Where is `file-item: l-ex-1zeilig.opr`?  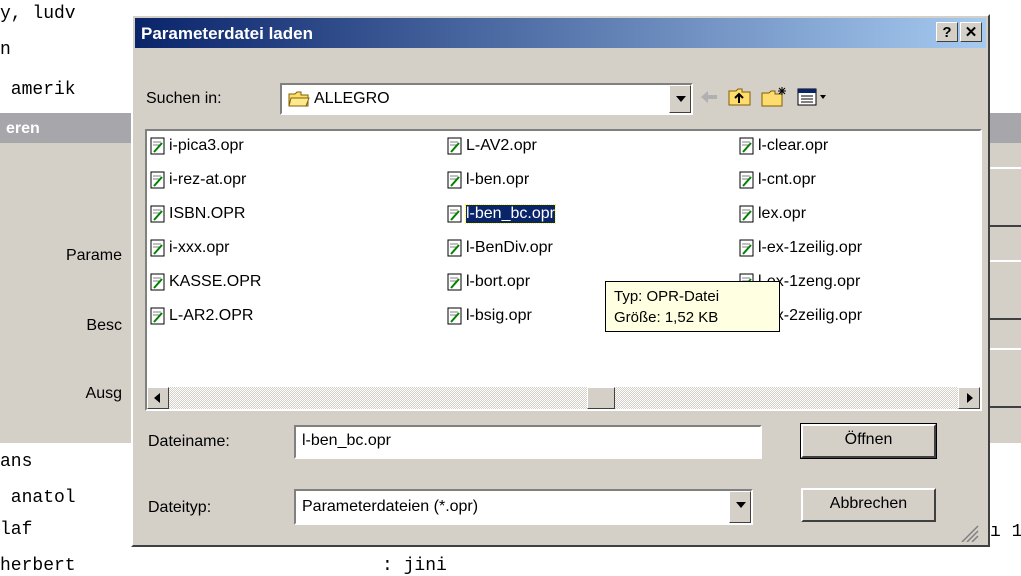
file-item: l-ex-1zeilig.opr is located at coordinates (800, 248).